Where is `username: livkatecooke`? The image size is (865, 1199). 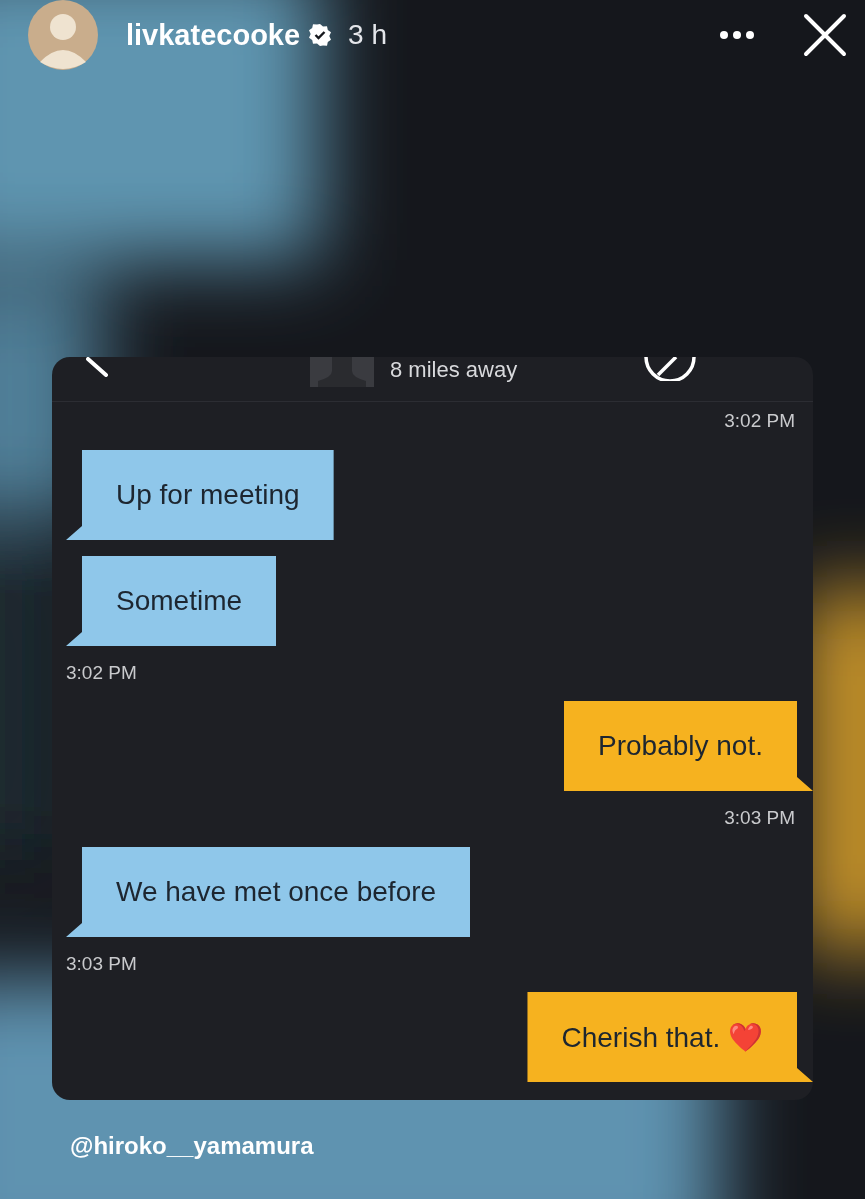 username: livkatecooke is located at coordinates (213, 35).